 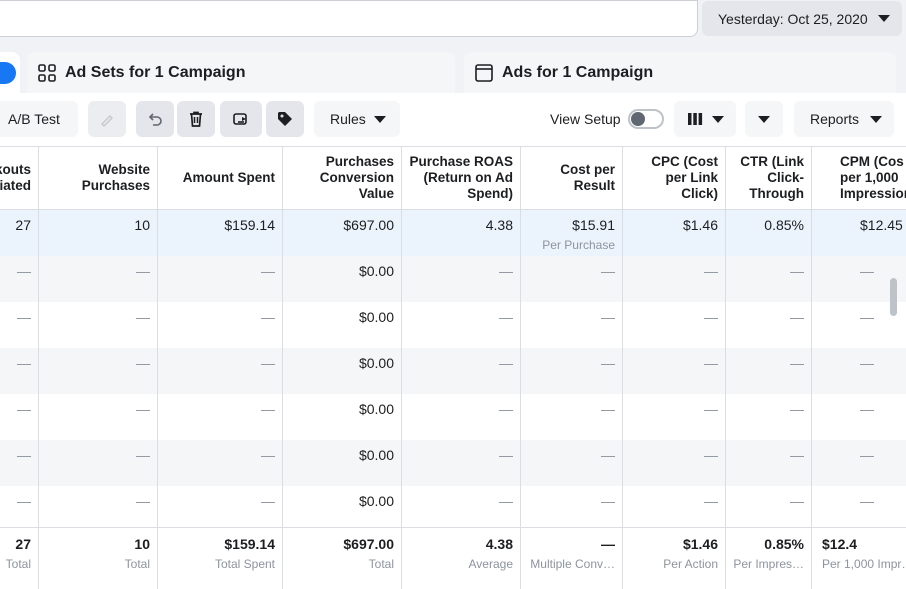 What do you see at coordinates (342, 178) in the screenshot?
I see `column-header: Purchases Conversion Value` at bounding box center [342, 178].